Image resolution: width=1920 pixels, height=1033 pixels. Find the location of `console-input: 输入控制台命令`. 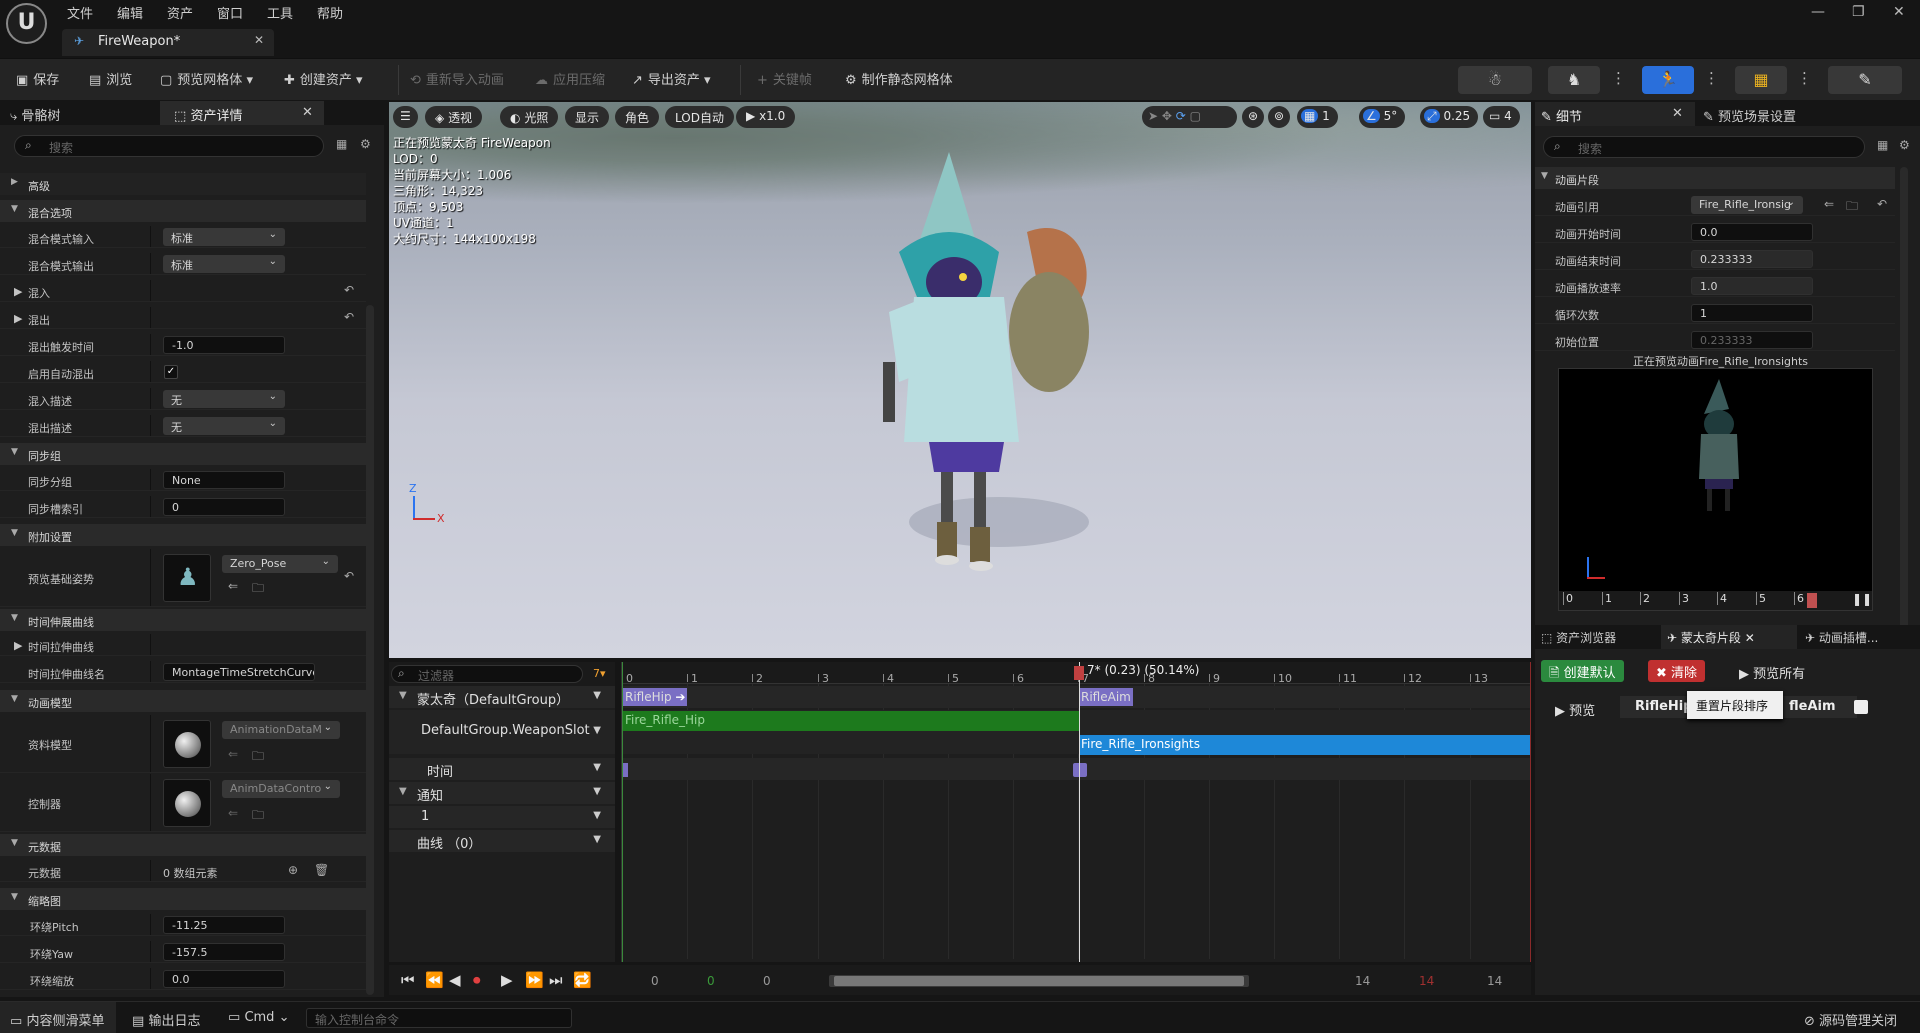

console-input: 输入控制台命令 is located at coordinates (439, 1018).